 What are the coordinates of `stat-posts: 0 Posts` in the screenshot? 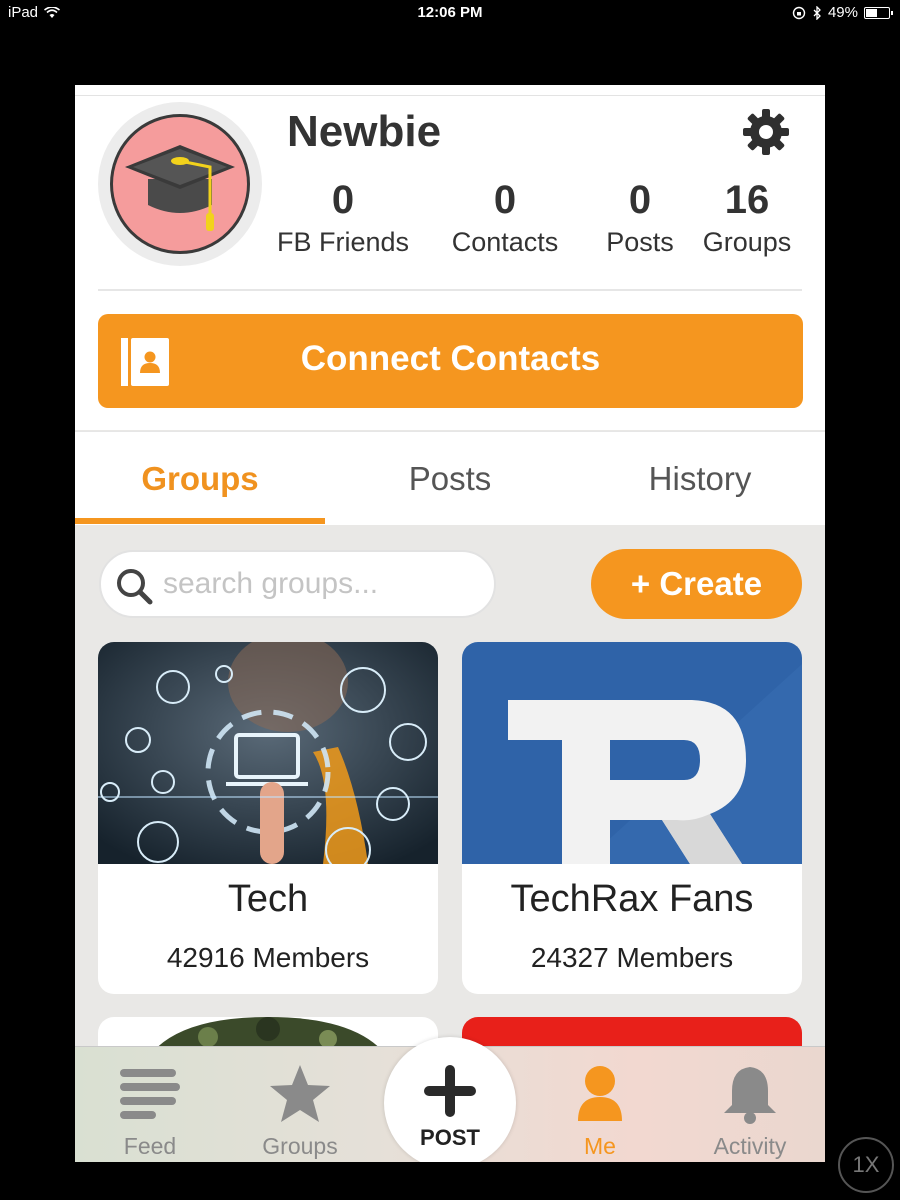 It's located at (640, 217).